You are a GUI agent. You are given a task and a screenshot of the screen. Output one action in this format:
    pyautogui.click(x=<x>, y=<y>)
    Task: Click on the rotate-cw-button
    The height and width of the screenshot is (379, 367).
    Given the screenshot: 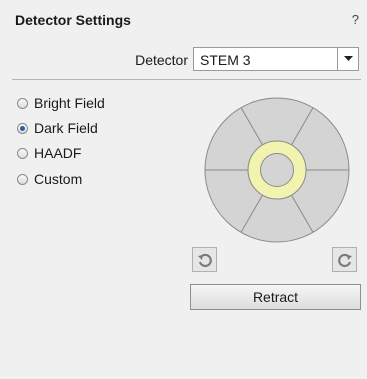 What is the action you would take?
    pyautogui.click(x=344, y=259)
    